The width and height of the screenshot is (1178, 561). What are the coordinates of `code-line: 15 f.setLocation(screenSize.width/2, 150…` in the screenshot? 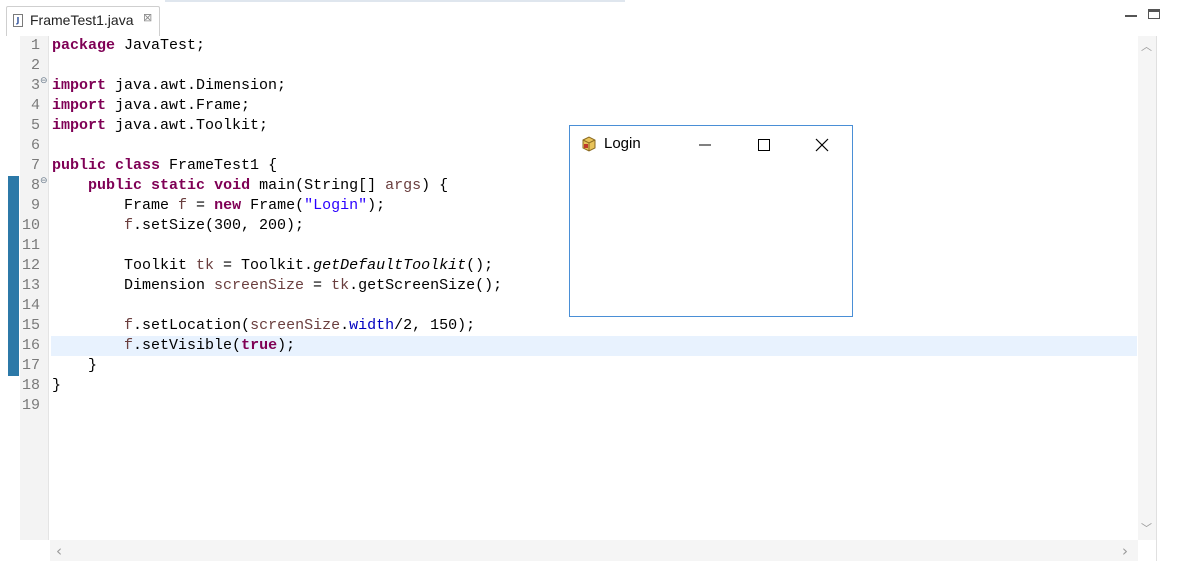 It's located at (569, 326).